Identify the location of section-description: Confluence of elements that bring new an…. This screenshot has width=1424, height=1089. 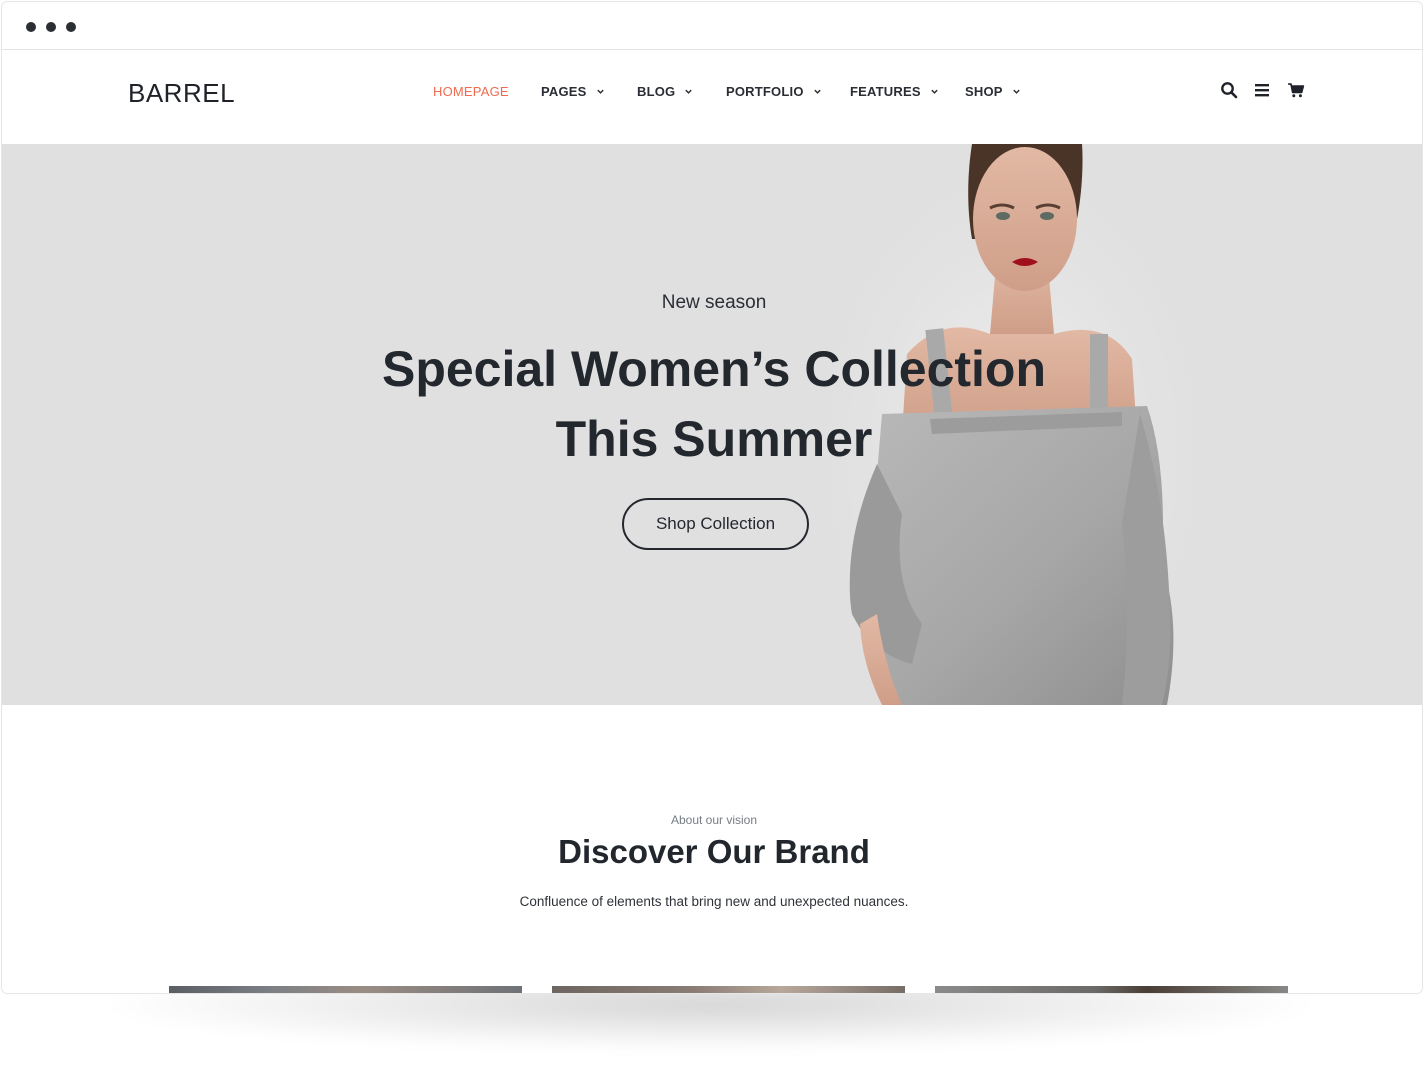
(714, 901).